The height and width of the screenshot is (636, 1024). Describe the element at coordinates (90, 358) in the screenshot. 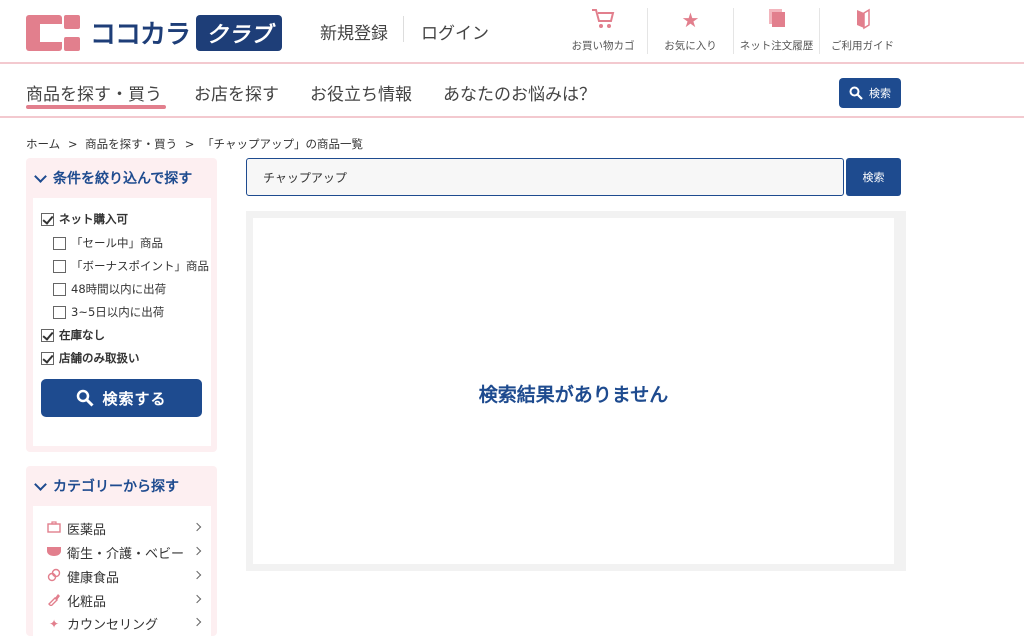

I see `filter-store-only: 店舗のみ取扱い` at that location.